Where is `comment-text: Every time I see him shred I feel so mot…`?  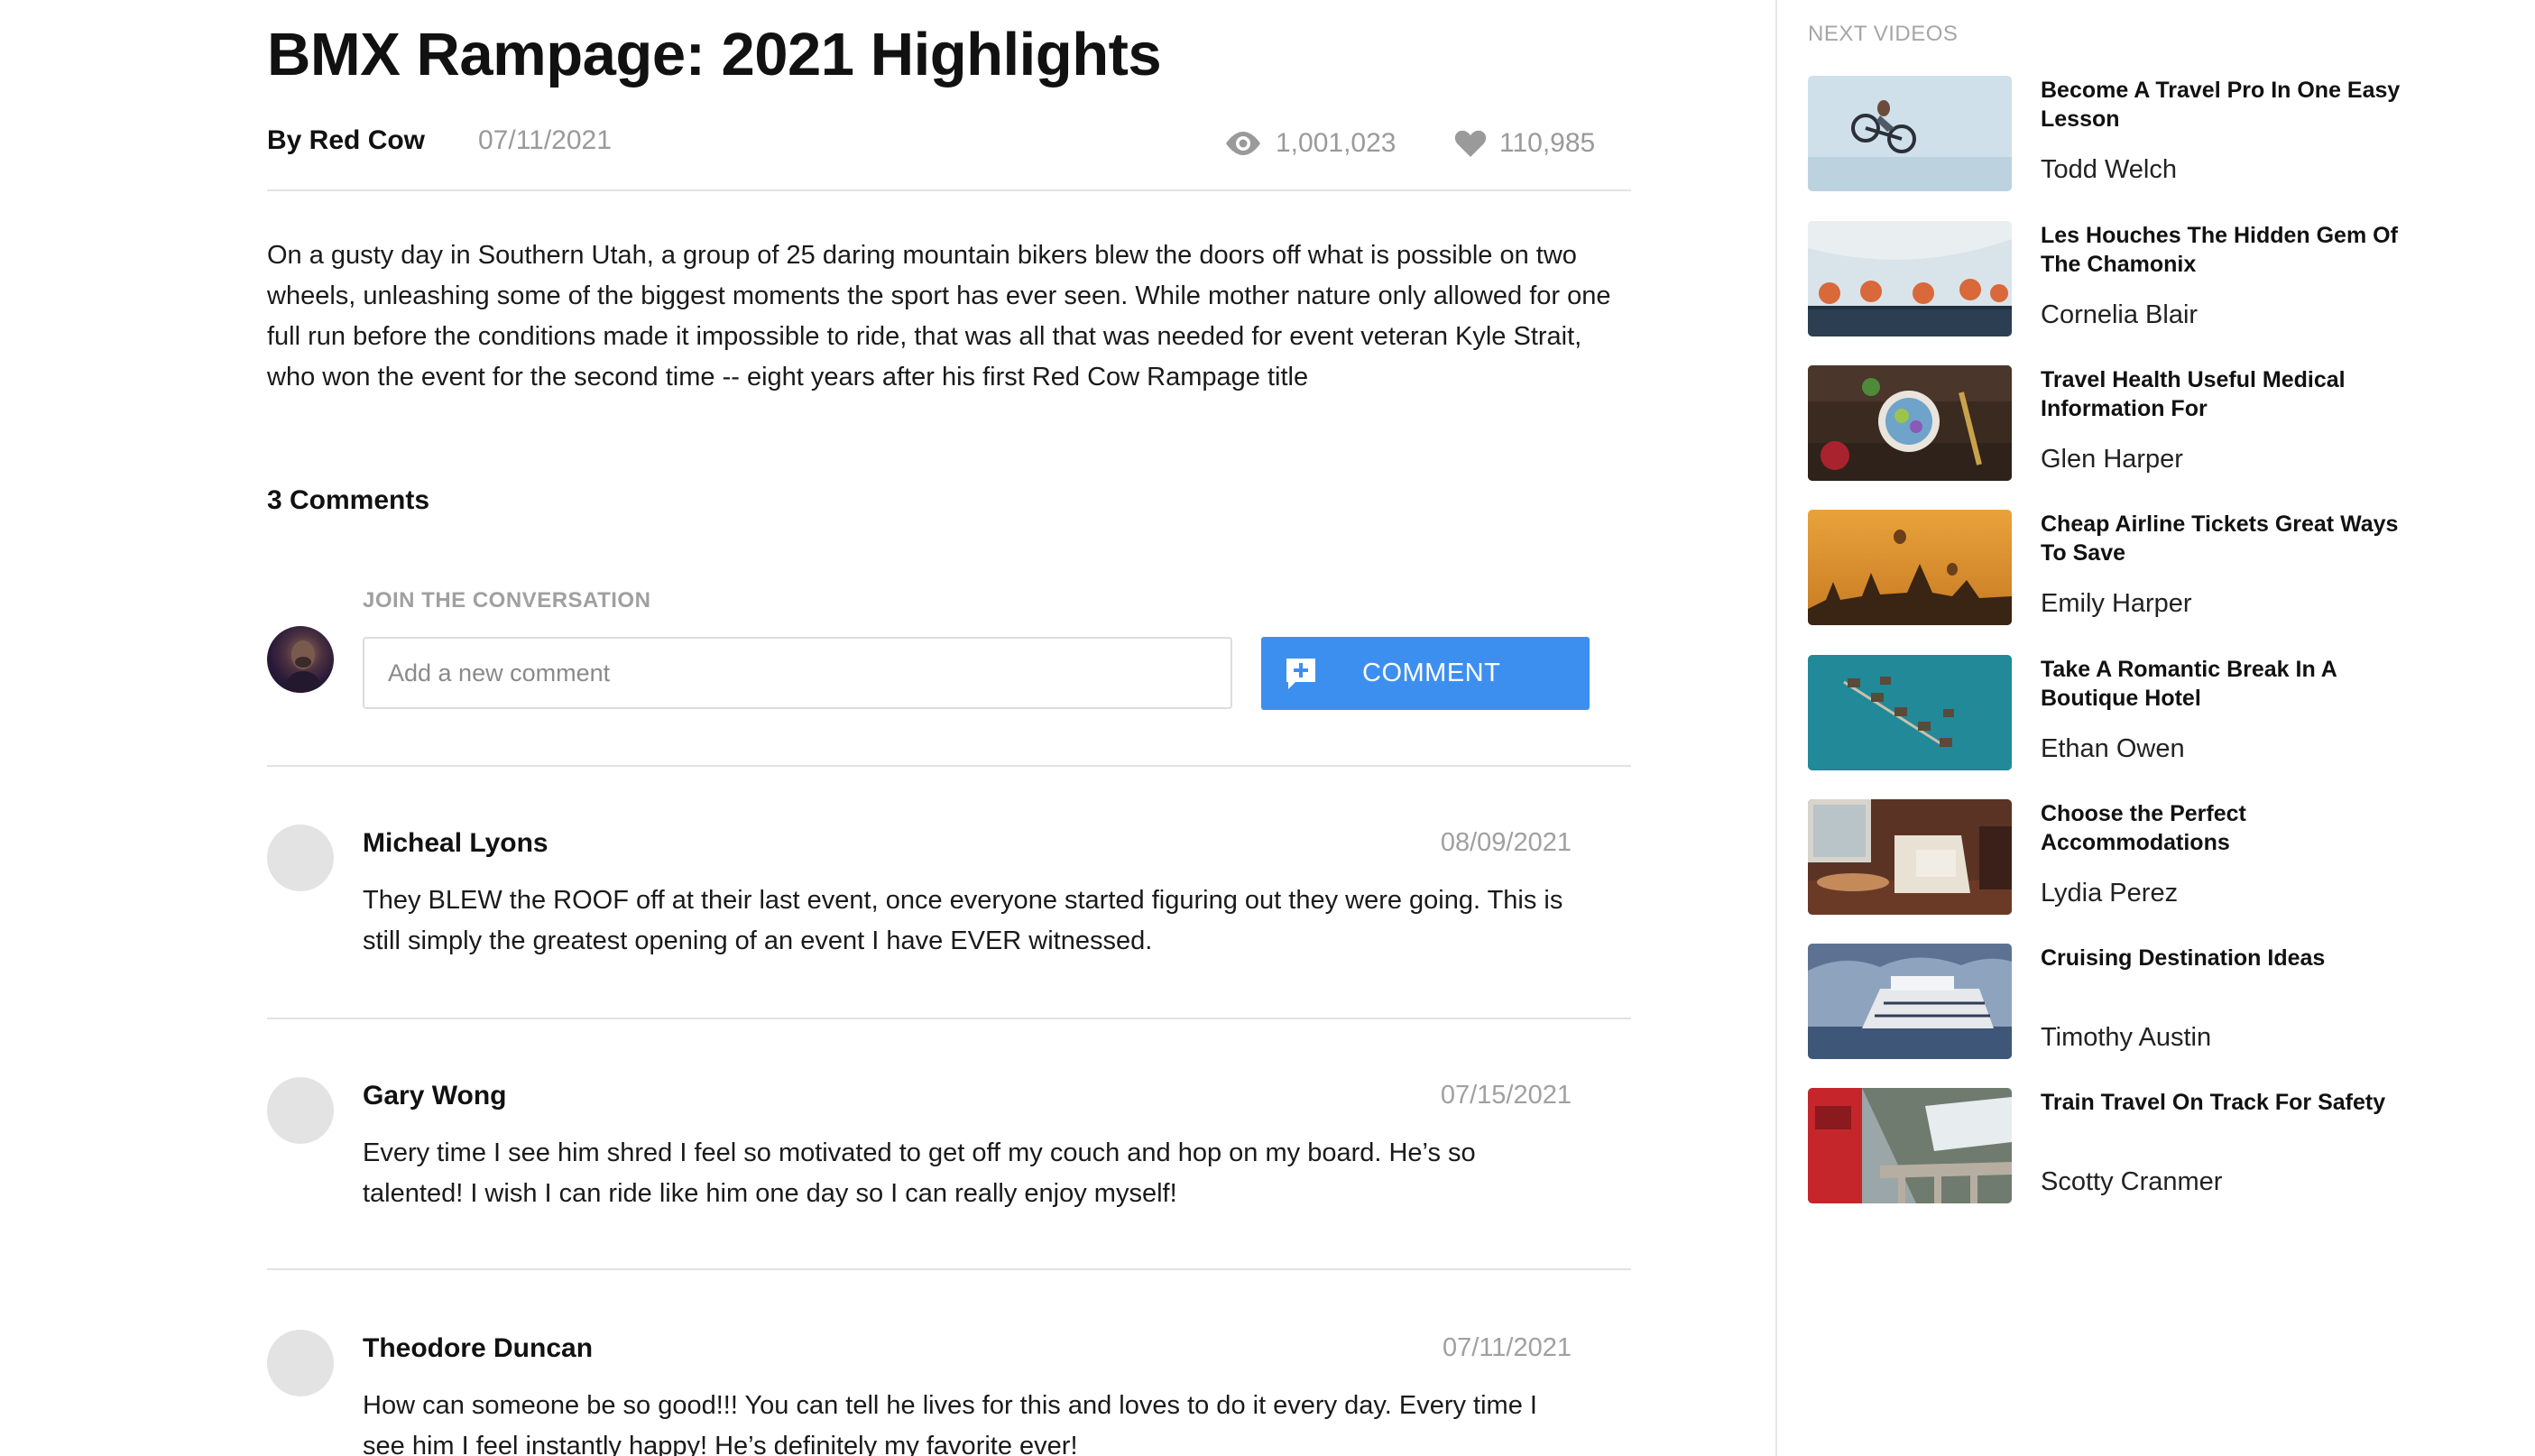
comment-text: Every time I see him shred I feel so mot… is located at coordinates (920, 1173).